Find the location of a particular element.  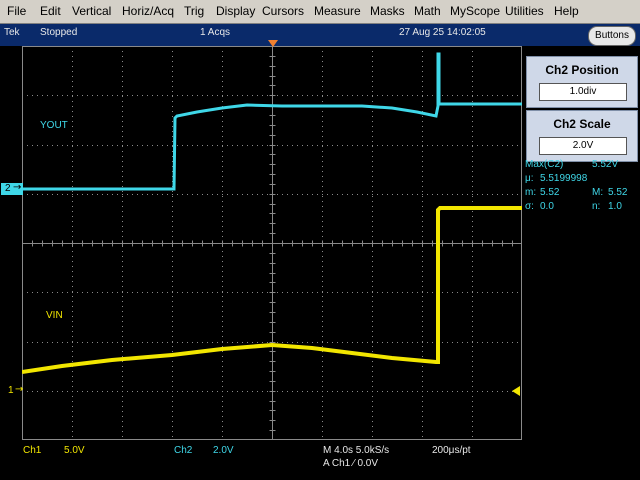

menu-horiz-acq: Horiz/Acq is located at coordinates (148, 11).